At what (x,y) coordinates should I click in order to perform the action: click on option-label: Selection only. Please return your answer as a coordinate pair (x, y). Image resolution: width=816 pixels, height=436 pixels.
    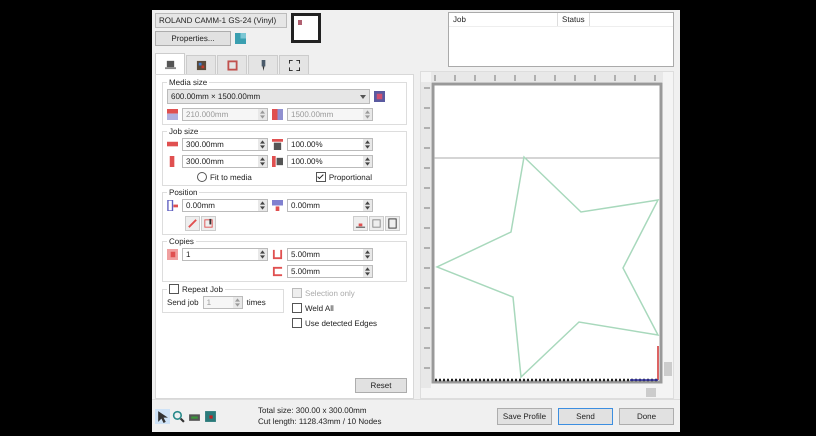
    Looking at the image, I should click on (330, 293).